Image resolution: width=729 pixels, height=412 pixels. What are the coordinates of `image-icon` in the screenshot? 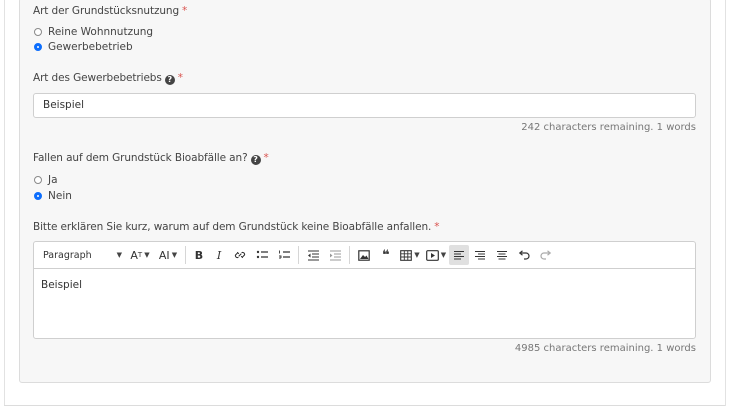 It's located at (364, 255).